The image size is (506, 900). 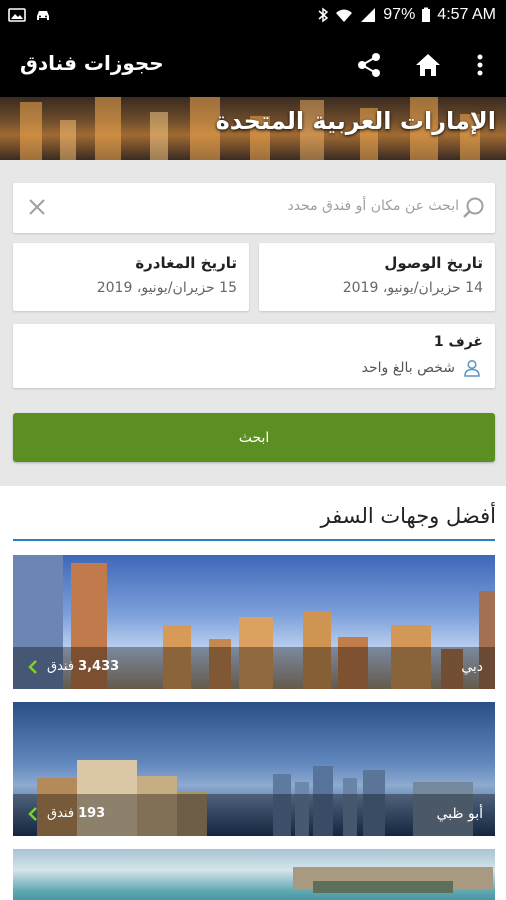 I want to click on battery-icon, so click(x=426, y=14).